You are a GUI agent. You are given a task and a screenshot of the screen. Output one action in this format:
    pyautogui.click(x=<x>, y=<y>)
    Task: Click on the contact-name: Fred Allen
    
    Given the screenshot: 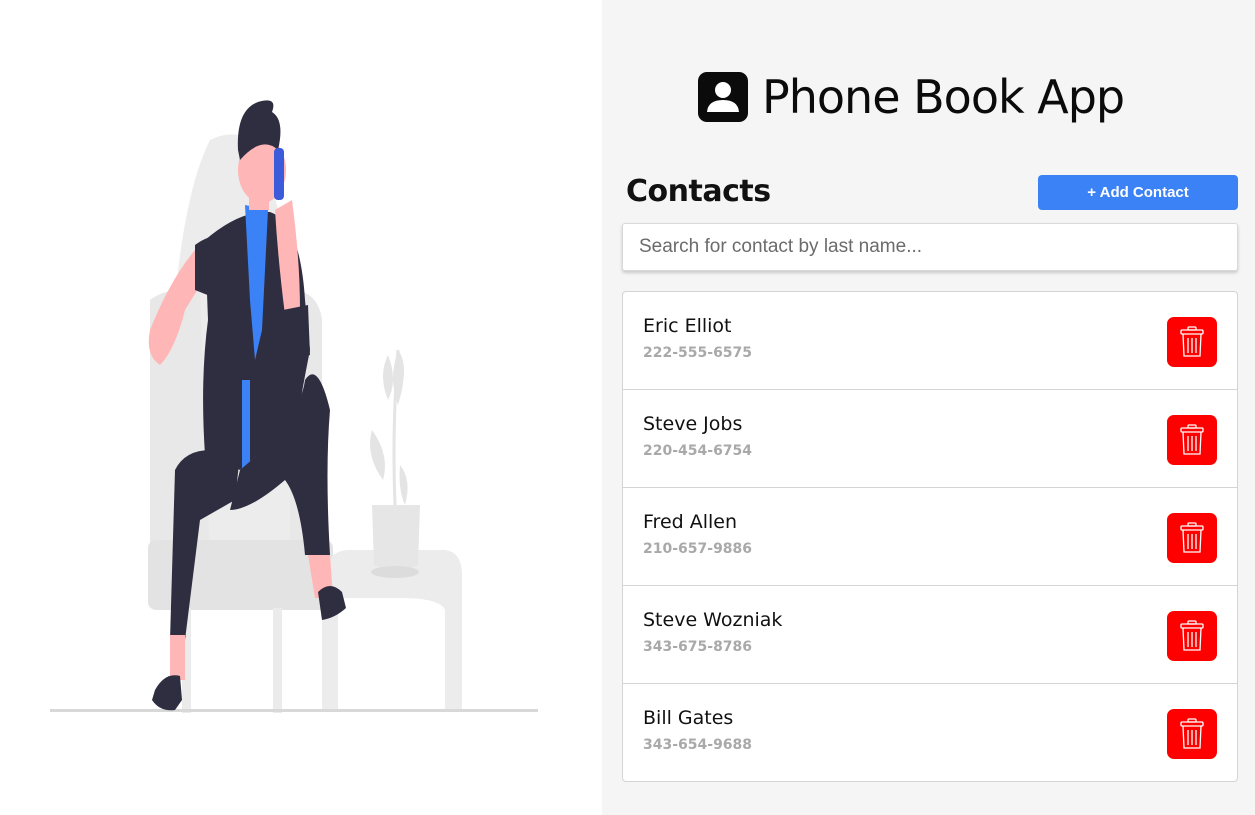 What is the action you would take?
    pyautogui.click(x=690, y=522)
    